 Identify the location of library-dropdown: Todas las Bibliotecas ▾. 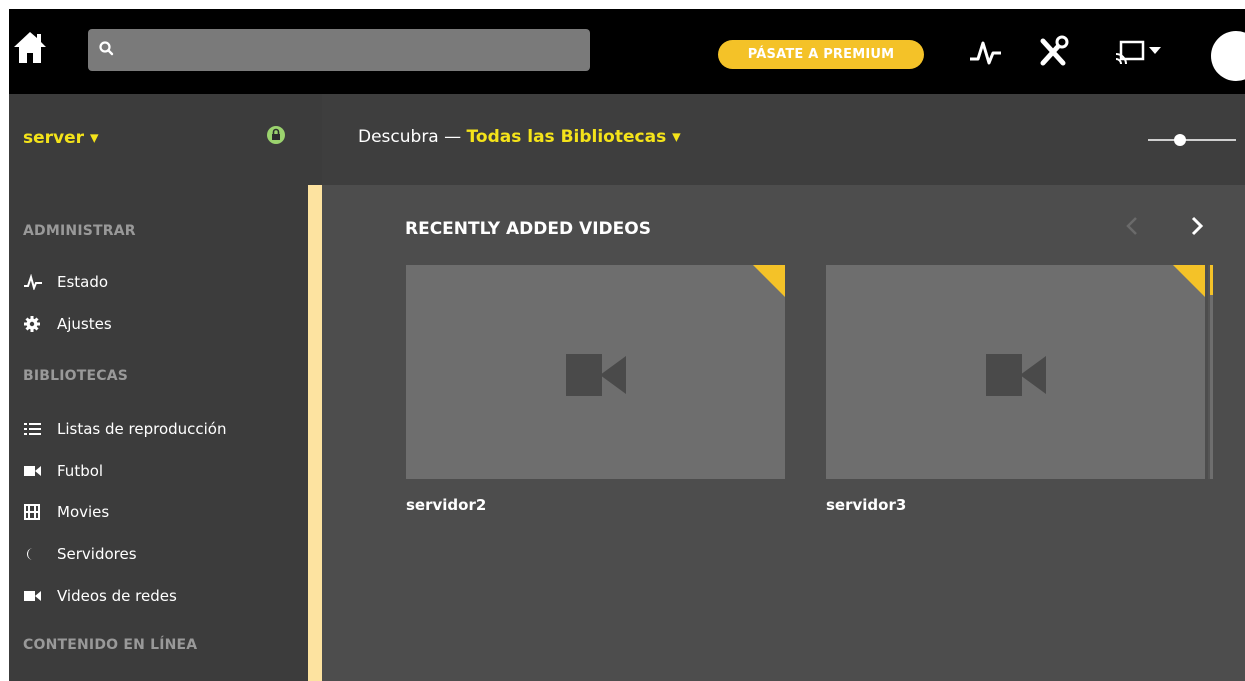
(574, 137).